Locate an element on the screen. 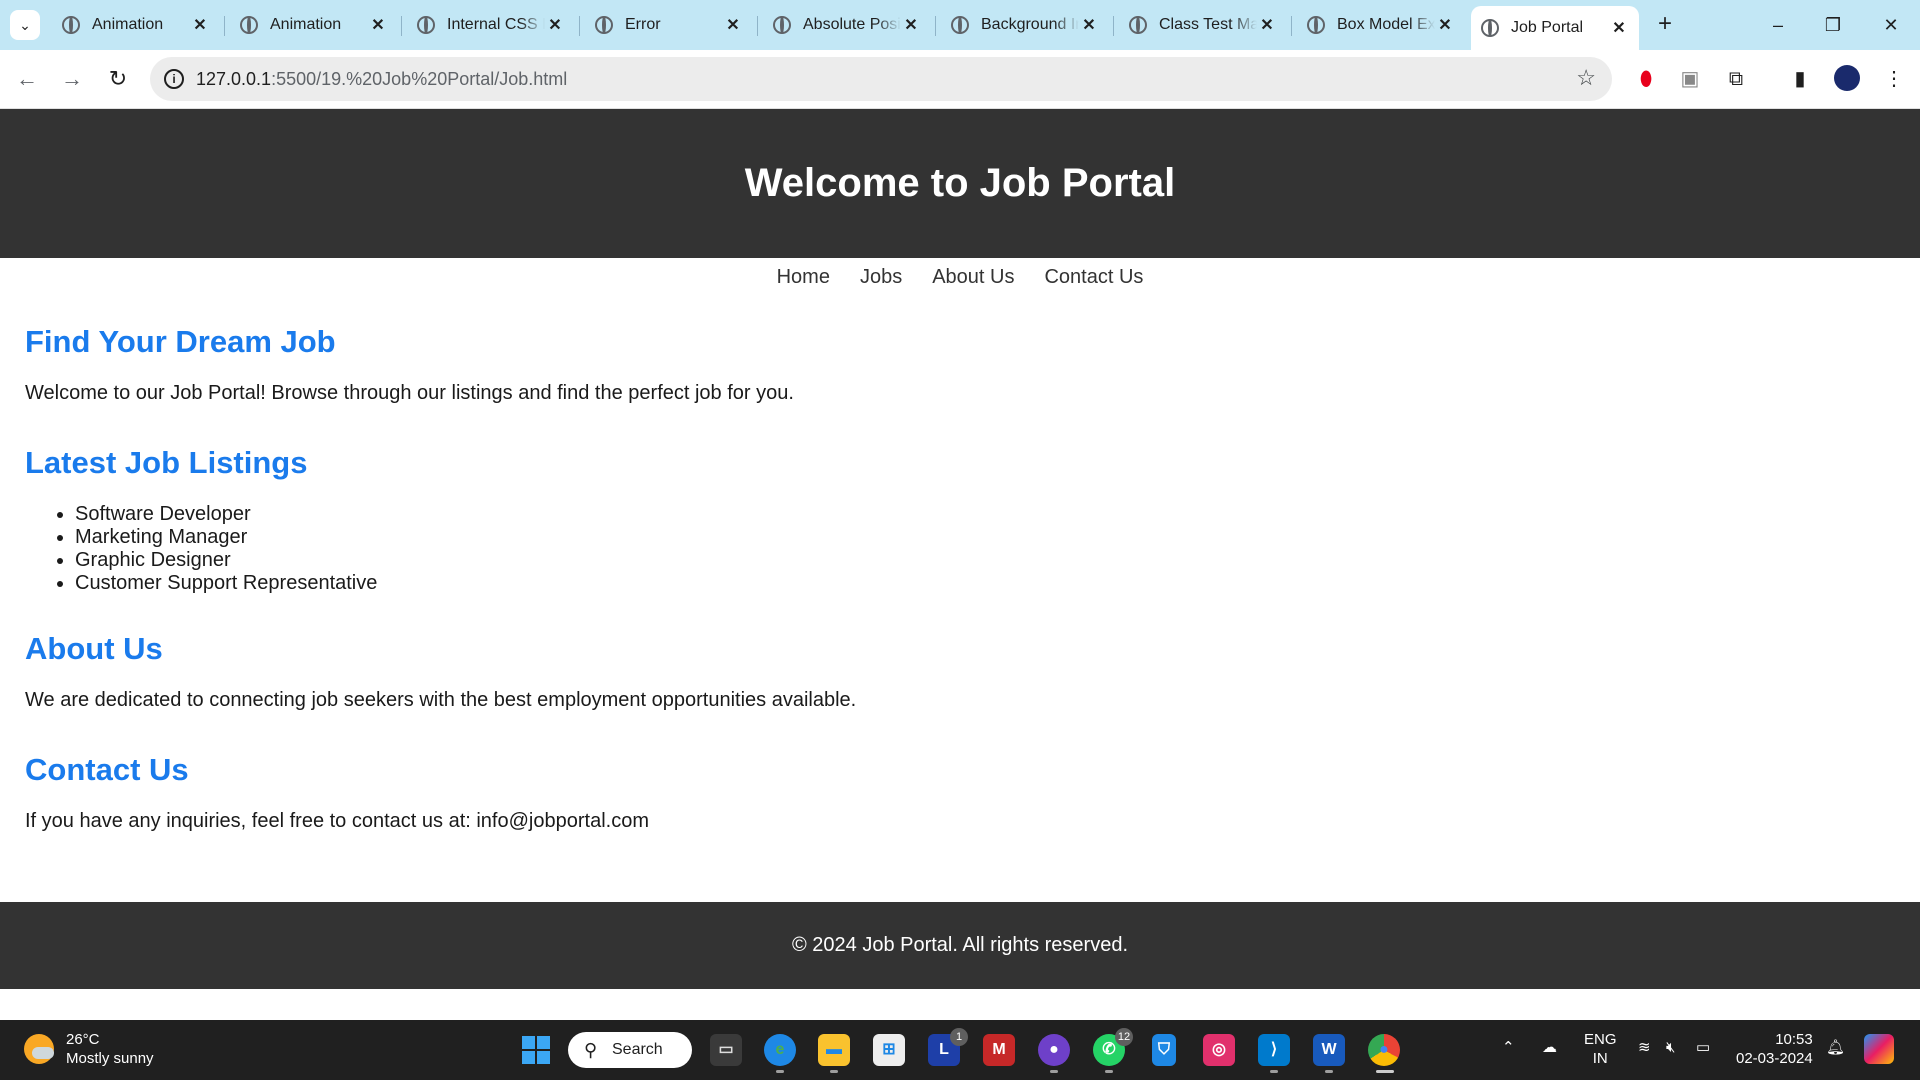 This screenshot has height=1080, width=1920. instagram-icon: ◎ is located at coordinates (1219, 1050).